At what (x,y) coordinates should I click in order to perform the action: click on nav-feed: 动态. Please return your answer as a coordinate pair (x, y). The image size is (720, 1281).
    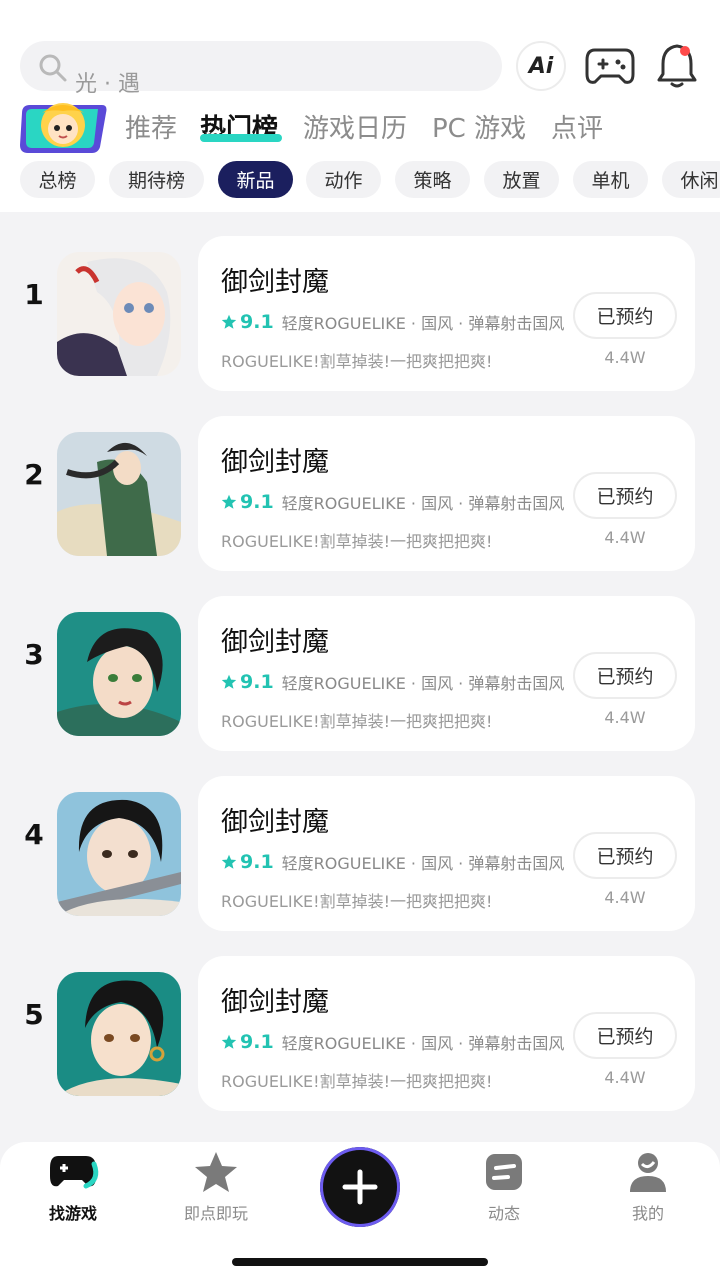
    Looking at the image, I should click on (504, 1187).